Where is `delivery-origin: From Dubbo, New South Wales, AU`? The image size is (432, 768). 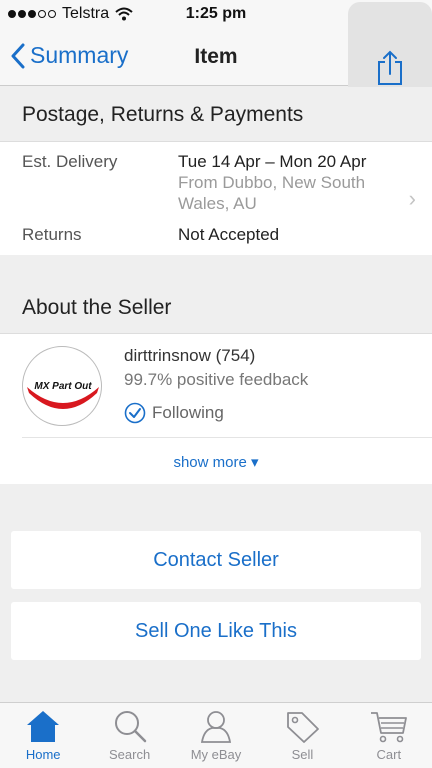
delivery-origin: From Dubbo, New South Wales, AU is located at coordinates (272, 193).